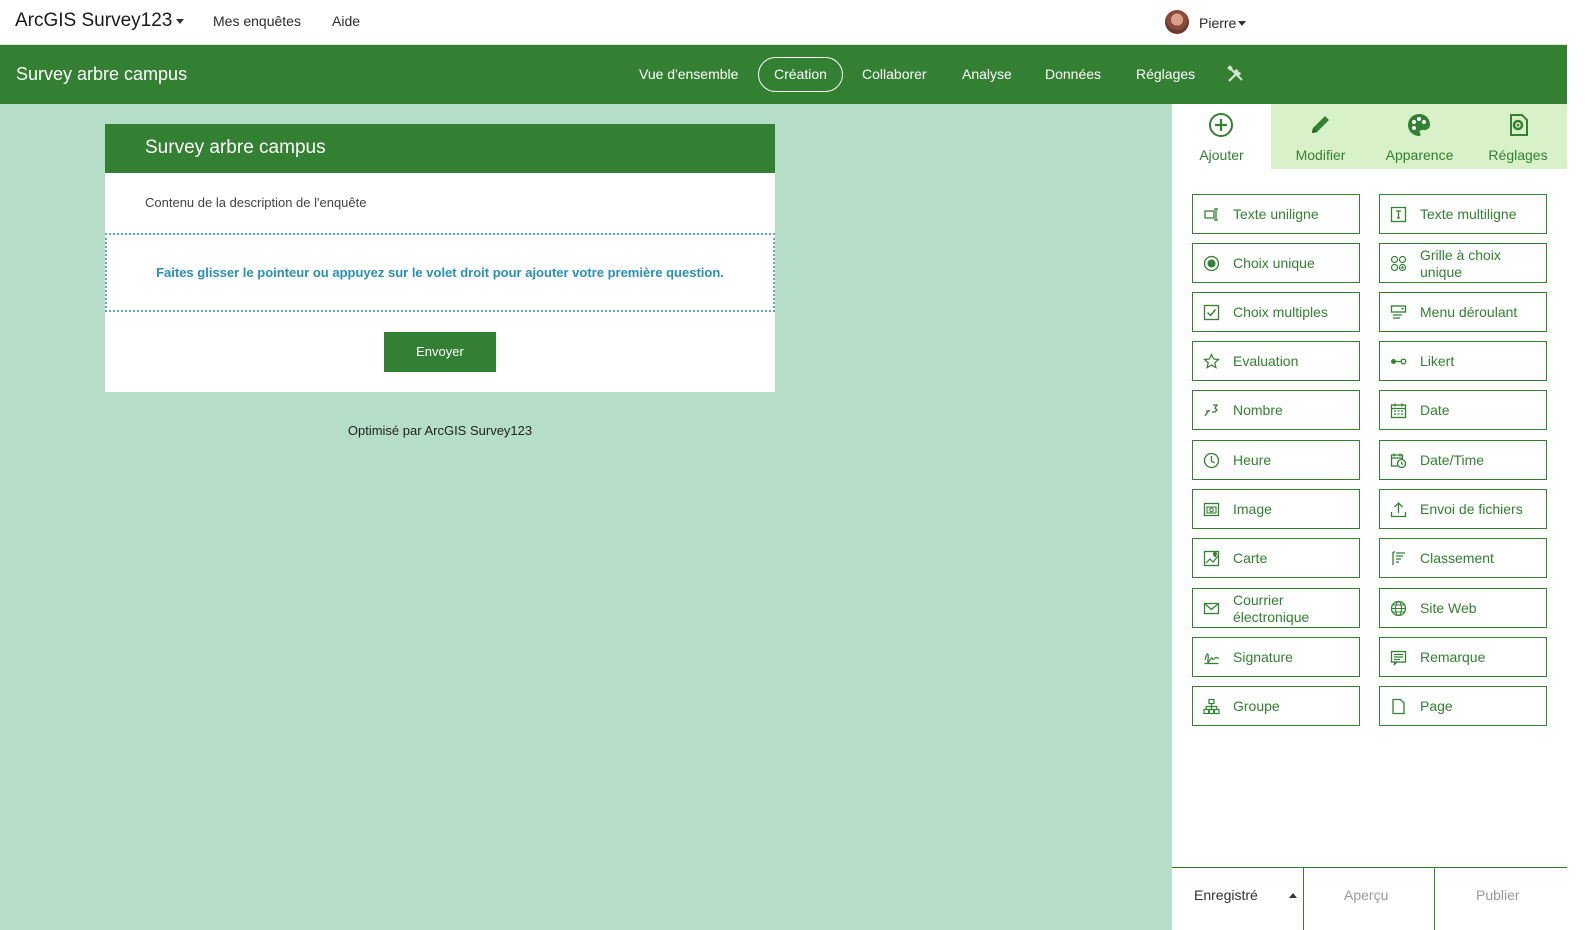  Describe the element at coordinates (1398, 510) in the screenshot. I see `upload-icon` at that location.